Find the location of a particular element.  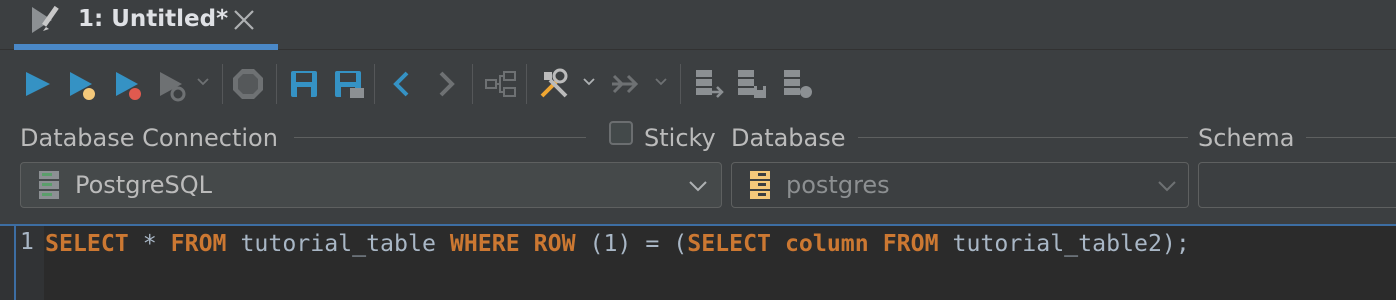

database-label: Database is located at coordinates (788, 138).